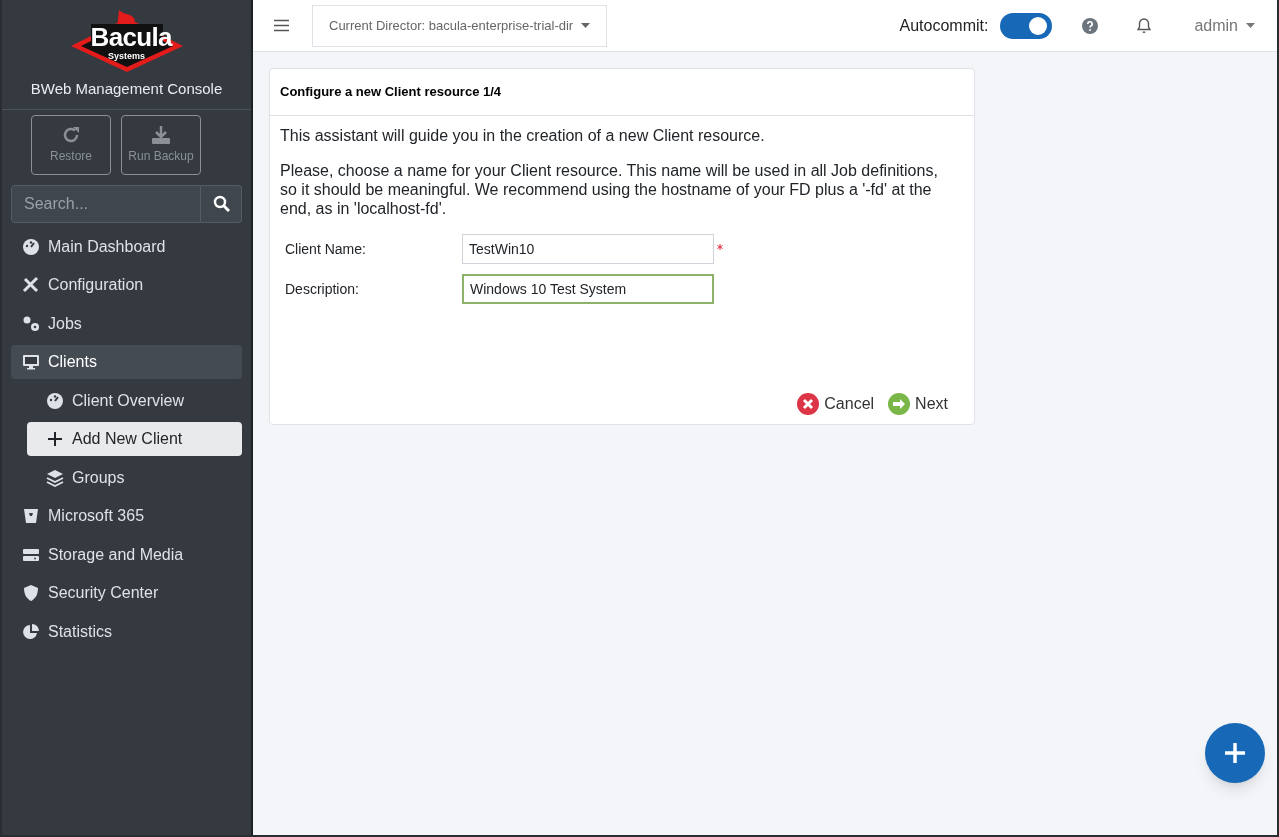  I want to click on field-label: Description:, so click(322, 289).